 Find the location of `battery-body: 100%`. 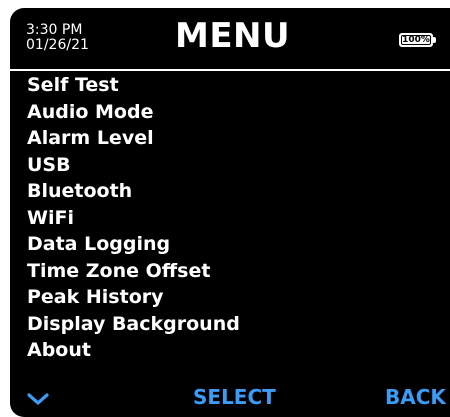

battery-body: 100% is located at coordinates (416, 40).